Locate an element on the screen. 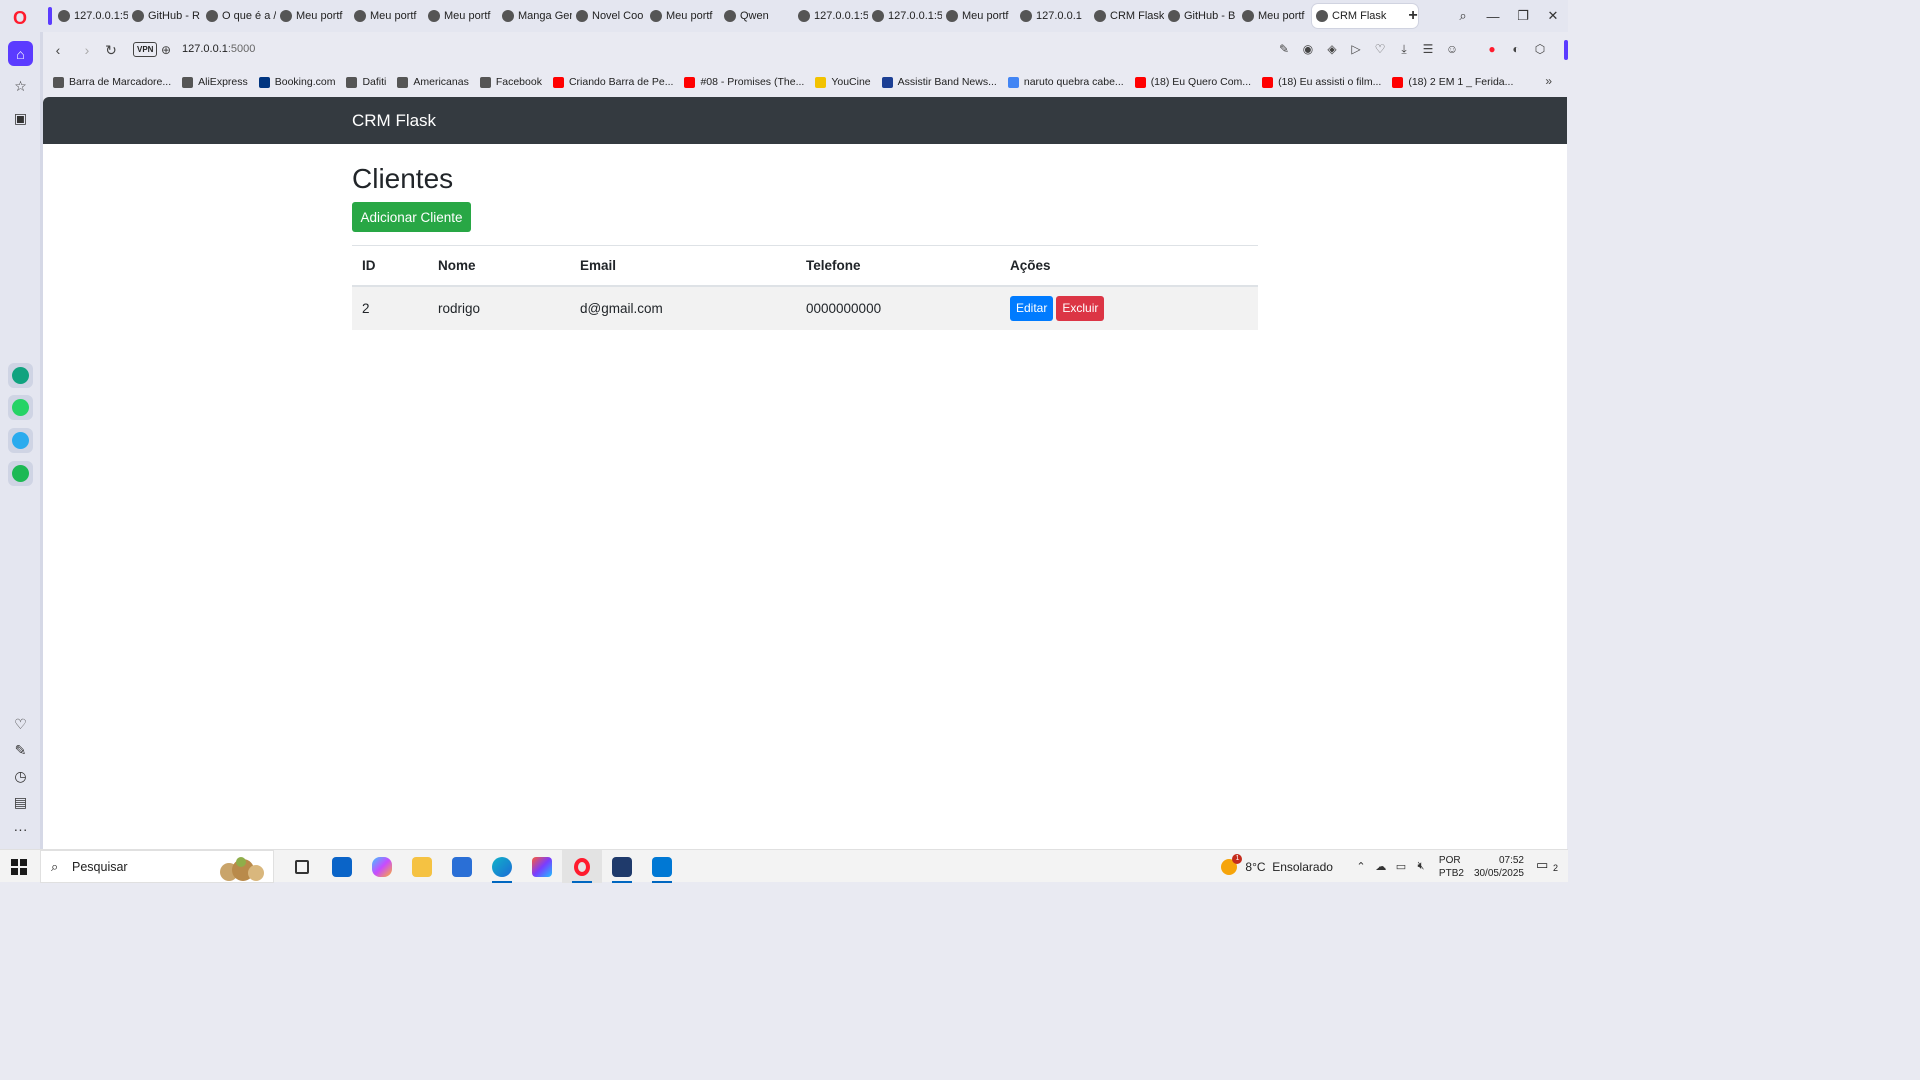  search-tabs-icon: ⌕ is located at coordinates (1463, 16).